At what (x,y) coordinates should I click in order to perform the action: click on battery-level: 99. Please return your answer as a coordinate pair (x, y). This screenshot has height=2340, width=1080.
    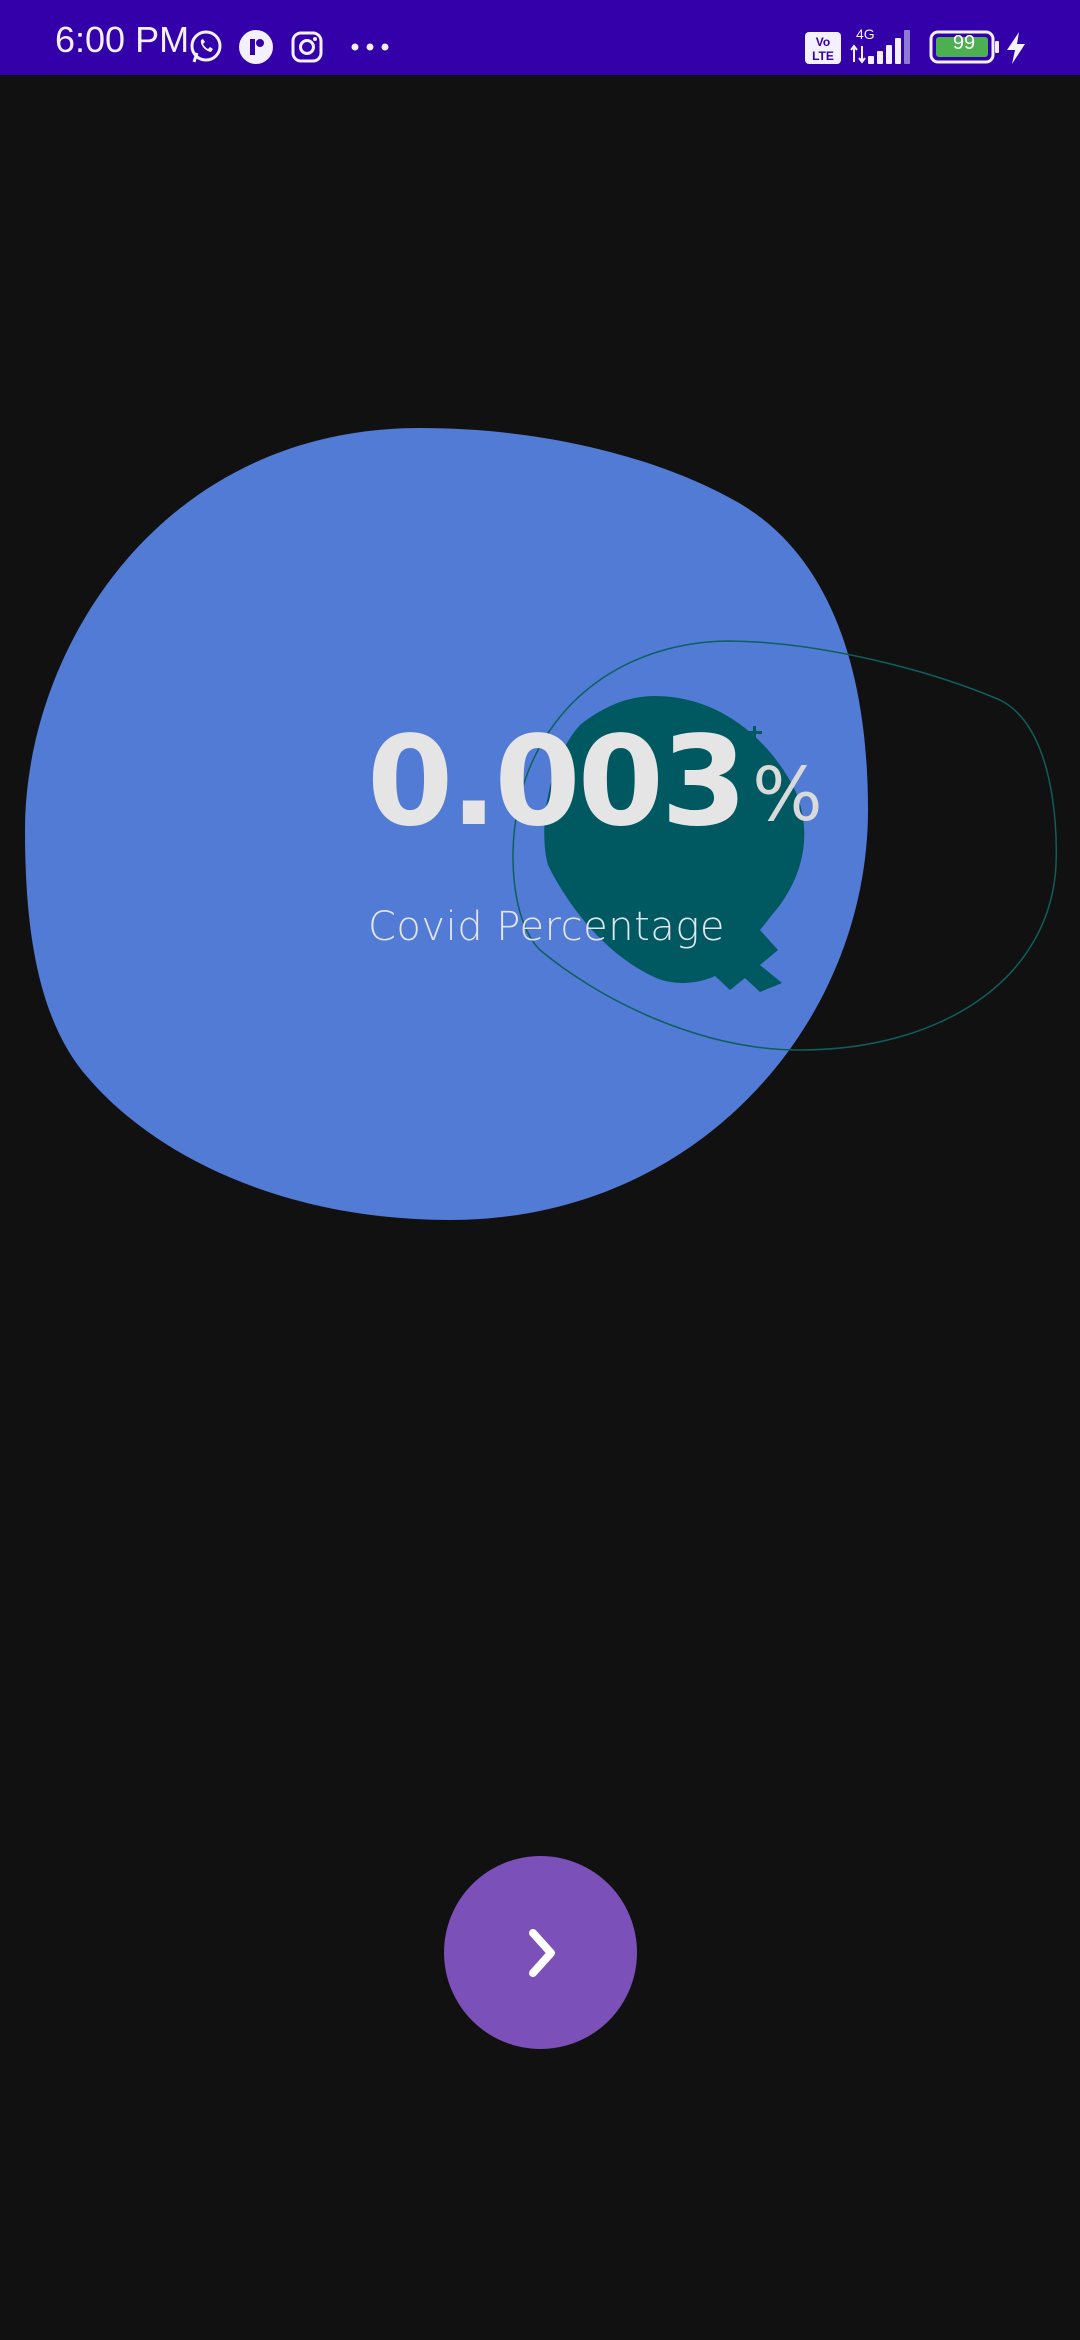
    Looking at the image, I should click on (964, 43).